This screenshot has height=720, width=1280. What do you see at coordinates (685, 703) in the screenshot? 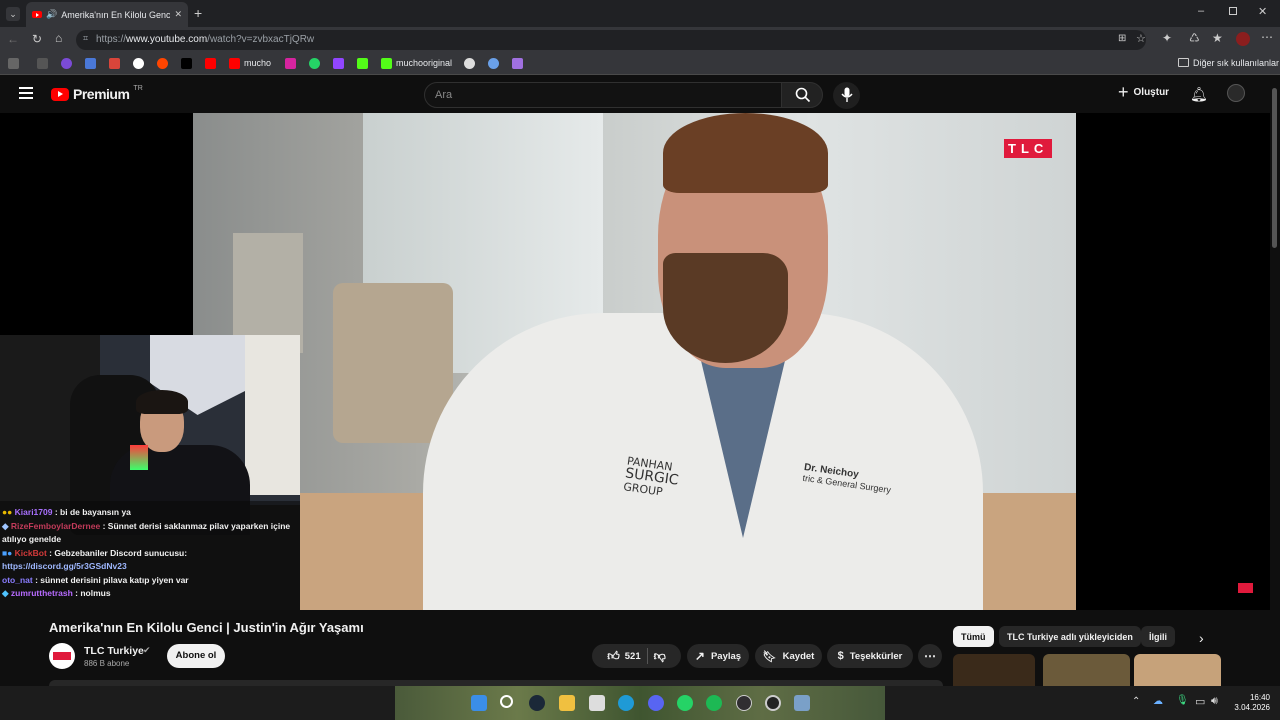
I see `taskbar-whatsapp-icon` at bounding box center [685, 703].